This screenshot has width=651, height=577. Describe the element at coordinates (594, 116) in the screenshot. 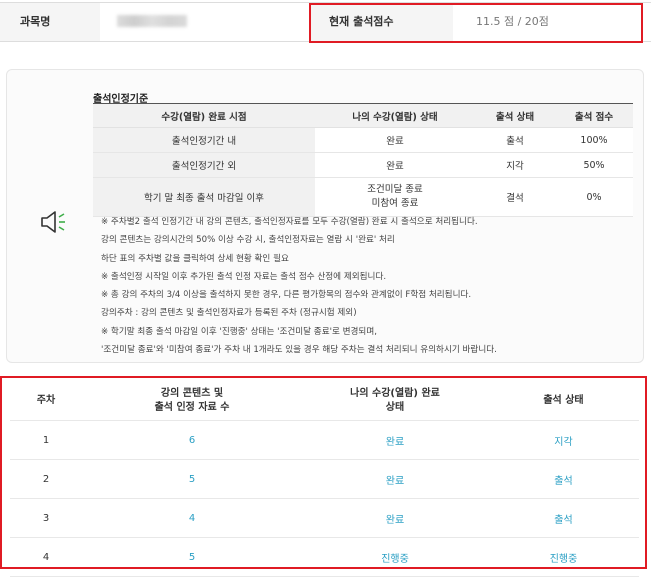

I see `criteria-header: 출석 점수` at that location.